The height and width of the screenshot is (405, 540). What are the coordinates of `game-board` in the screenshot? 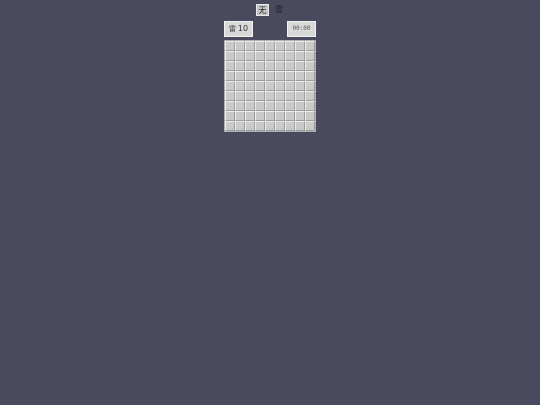 It's located at (270, 86).